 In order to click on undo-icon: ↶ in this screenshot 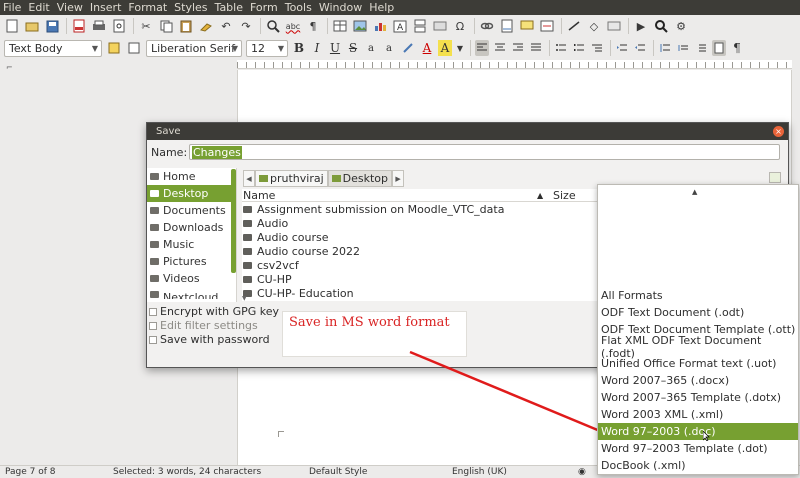, I will do `click(226, 26)`.